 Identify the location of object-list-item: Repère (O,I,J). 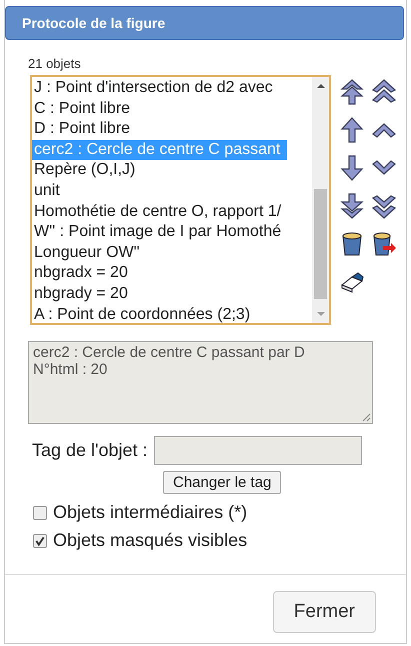
(159, 170).